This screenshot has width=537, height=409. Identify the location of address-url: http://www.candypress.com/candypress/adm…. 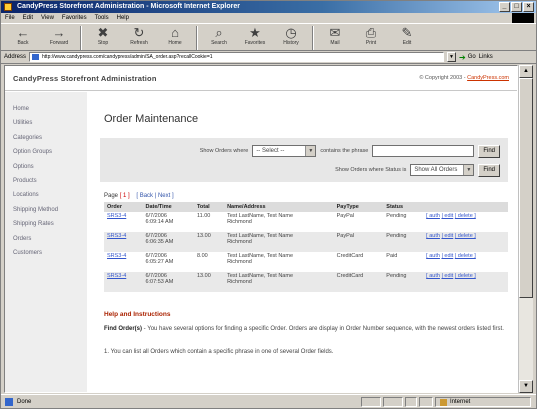
(127, 57).